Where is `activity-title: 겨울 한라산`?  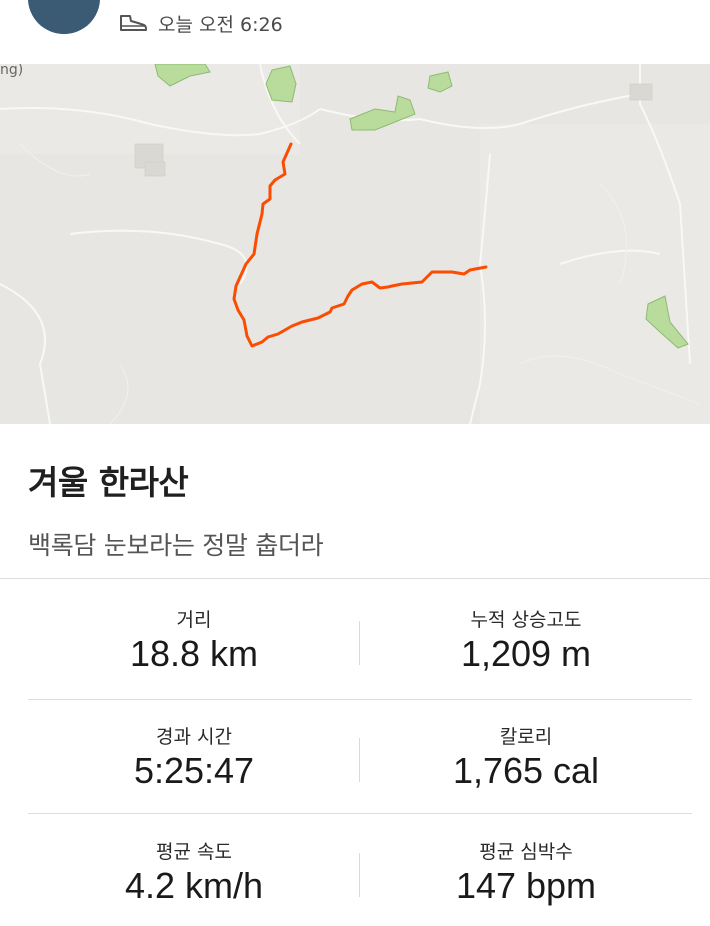
activity-title: 겨울 한라산 is located at coordinates (108, 482).